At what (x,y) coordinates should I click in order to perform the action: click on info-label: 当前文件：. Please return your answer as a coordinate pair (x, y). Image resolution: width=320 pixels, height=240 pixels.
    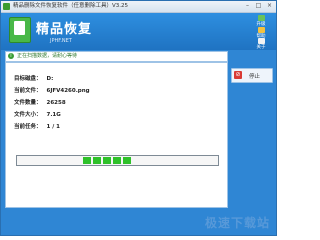
    Looking at the image, I should click on (28, 91).